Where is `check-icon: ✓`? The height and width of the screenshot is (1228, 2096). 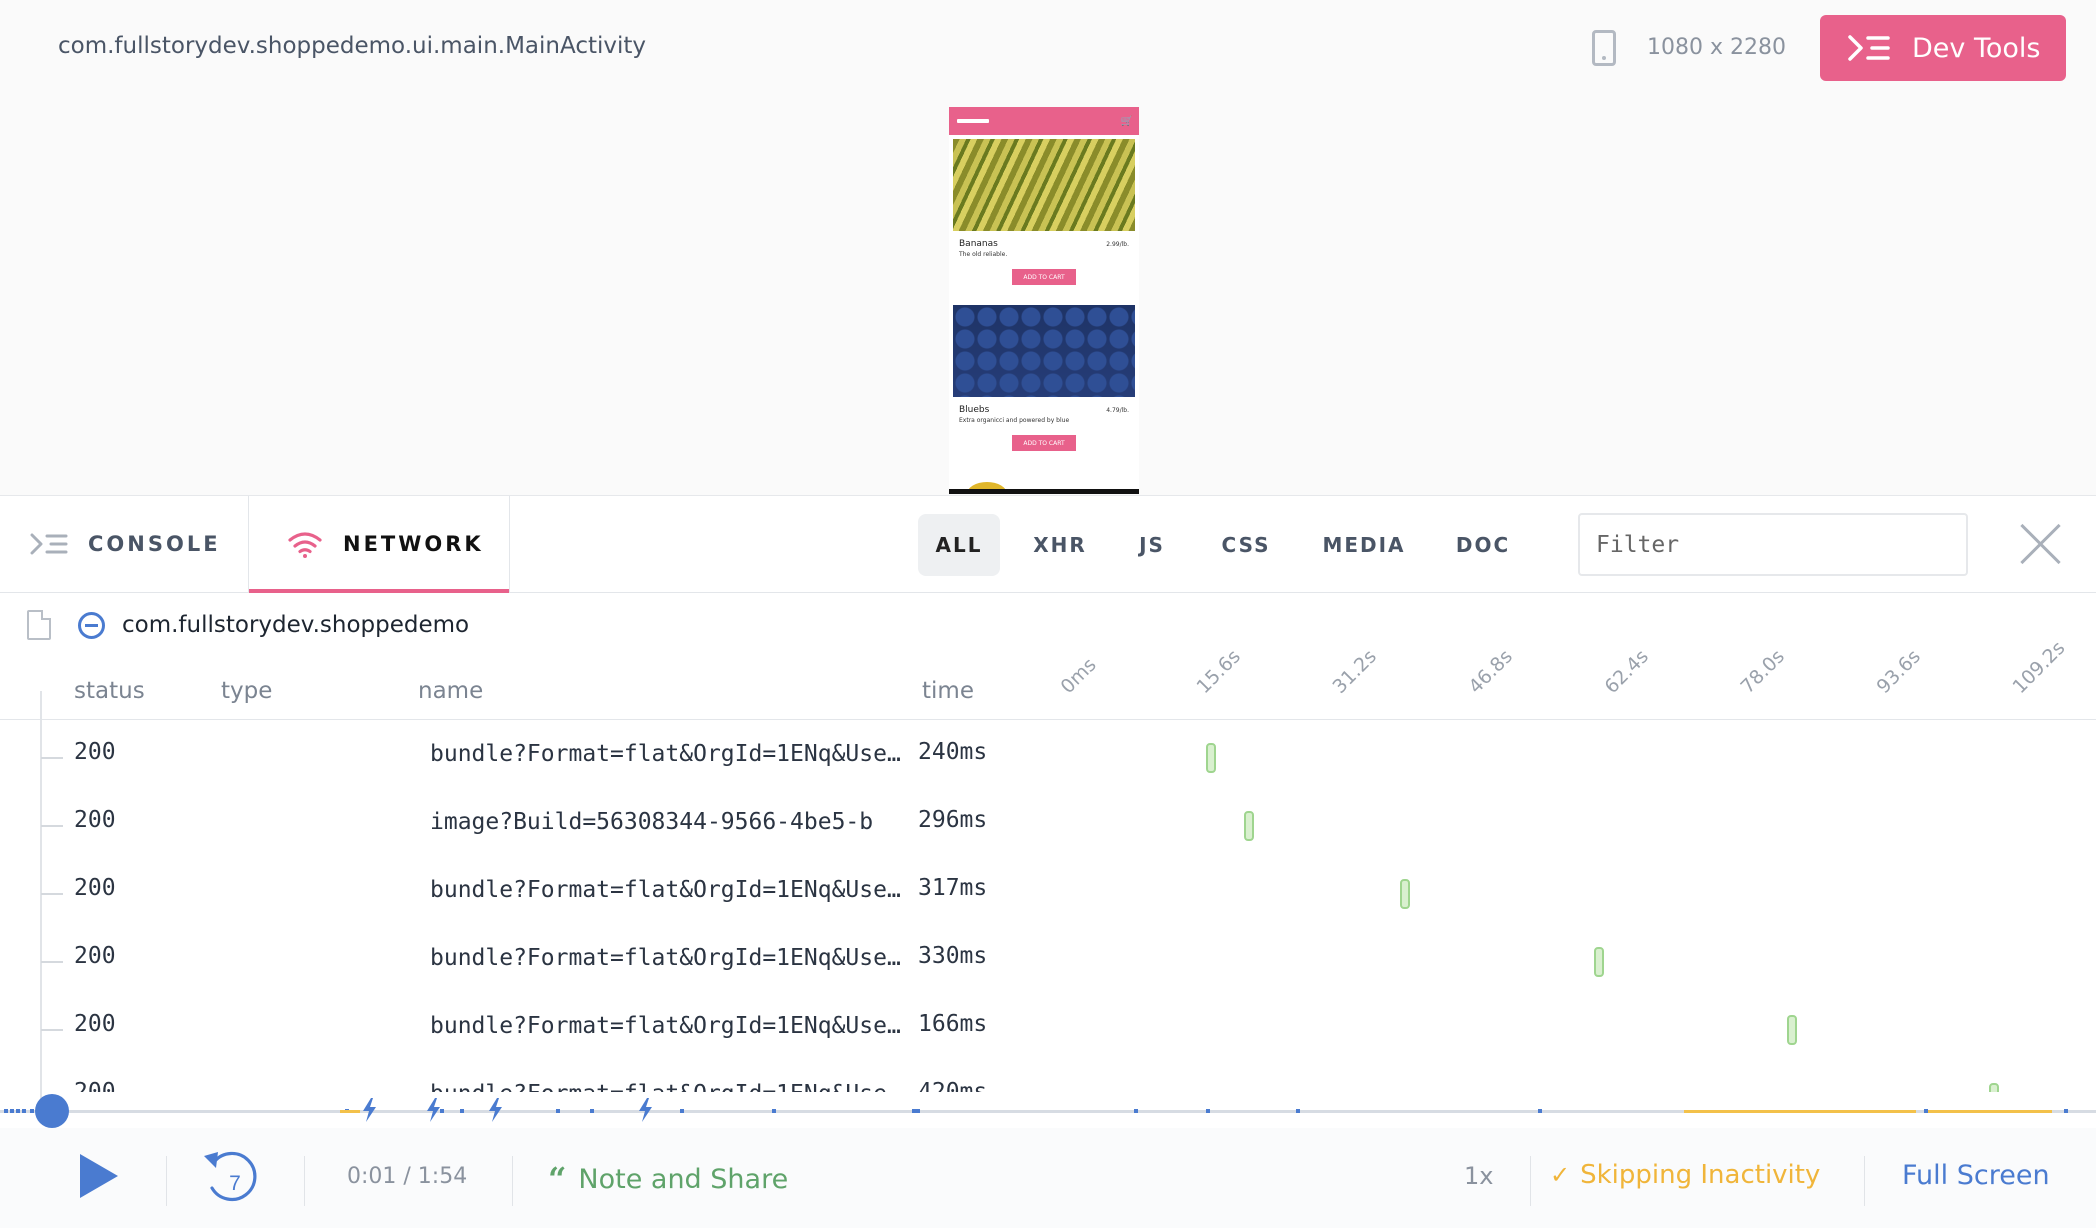 check-icon: ✓ is located at coordinates (1560, 1175).